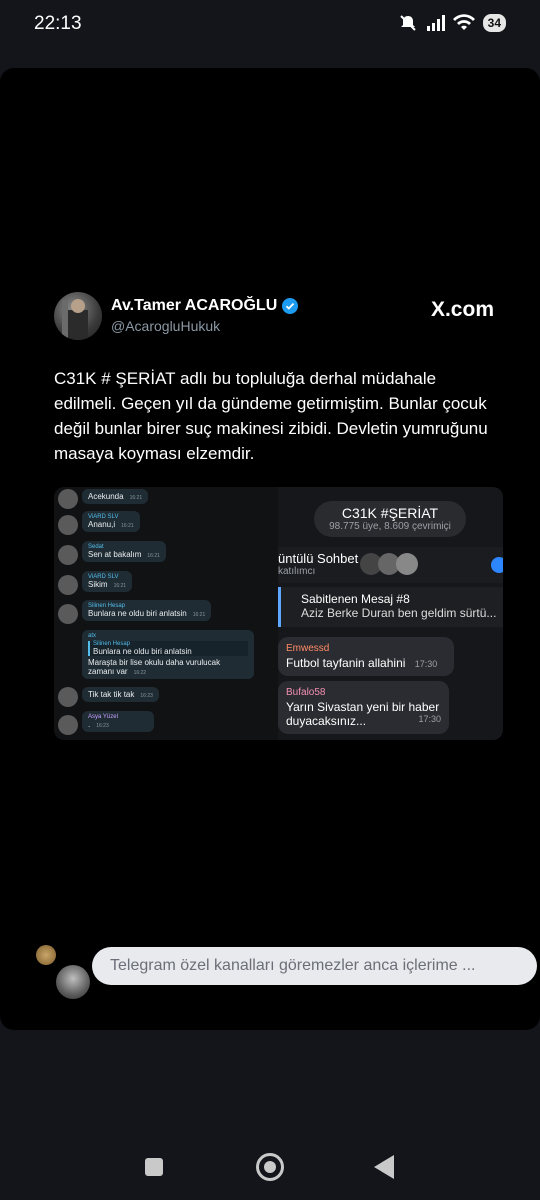  I want to click on viewer-avatar, so click(46, 955).